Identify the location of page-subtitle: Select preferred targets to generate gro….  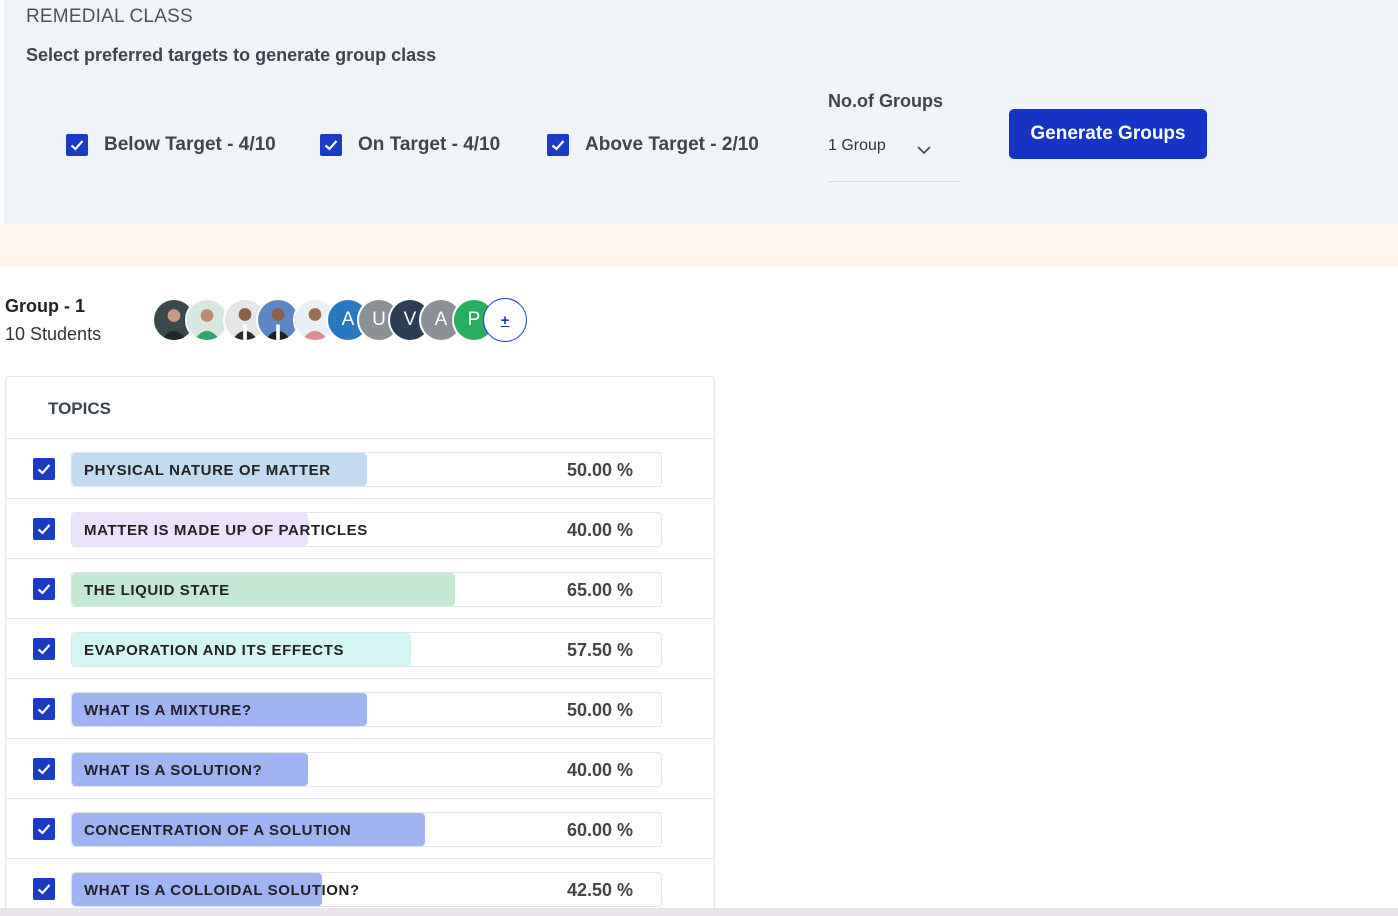
(231, 55).